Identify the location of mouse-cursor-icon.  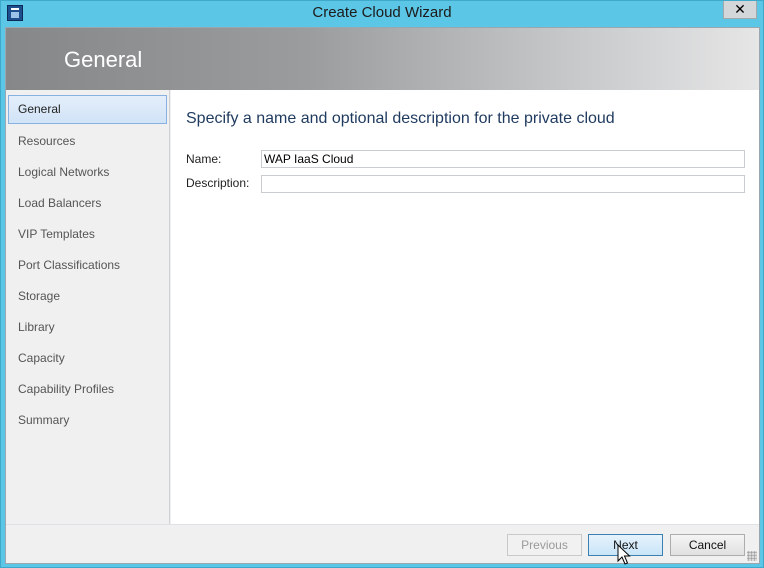
(624, 554).